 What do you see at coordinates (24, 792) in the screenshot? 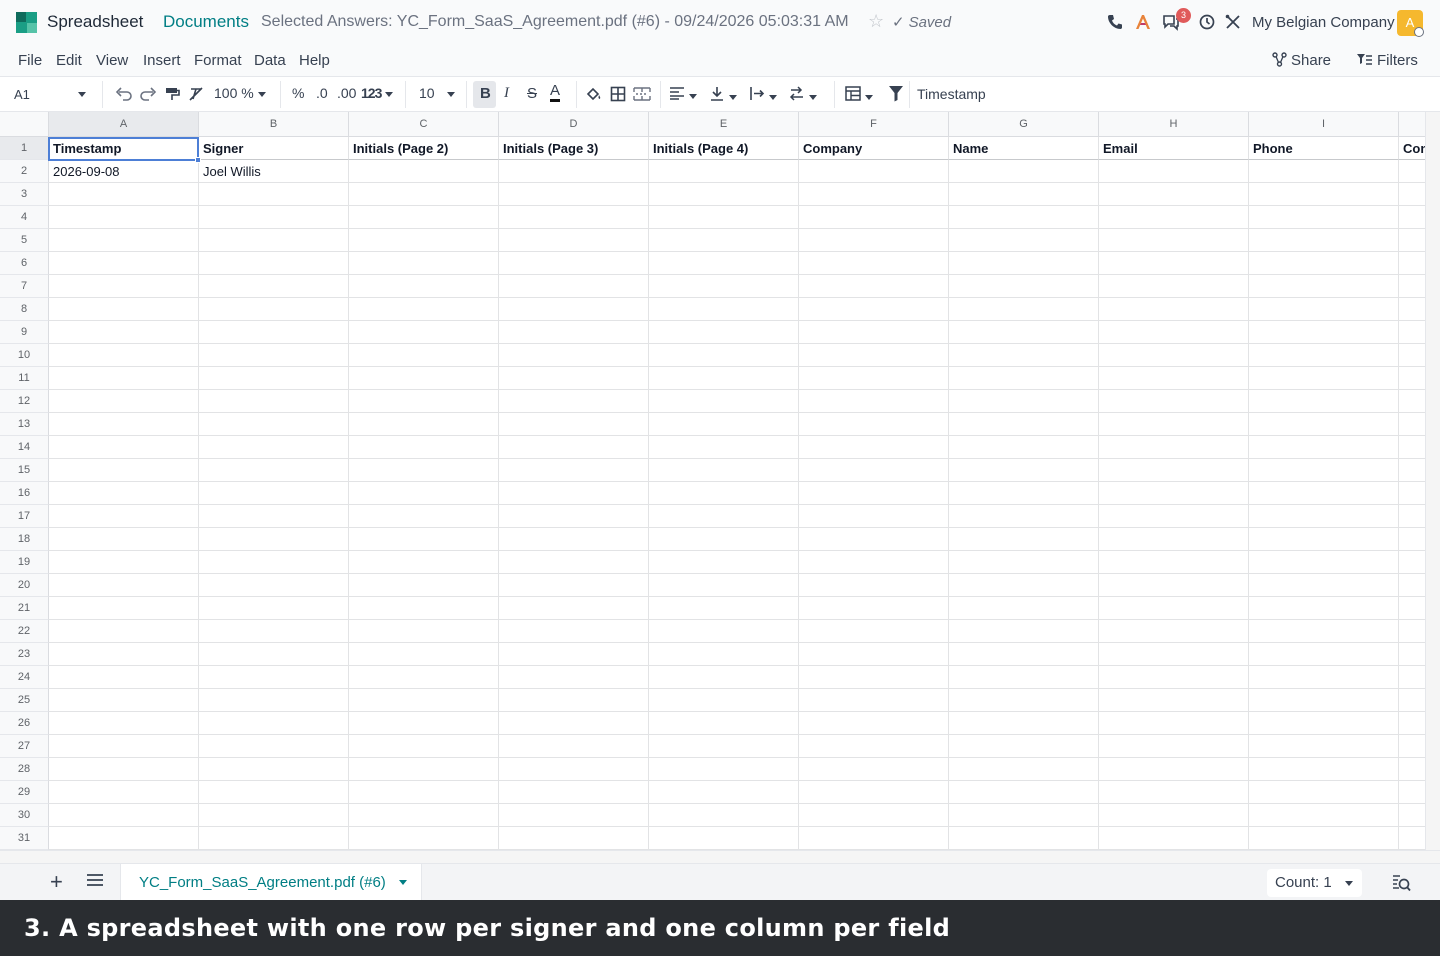
I see `row-header: 29` at bounding box center [24, 792].